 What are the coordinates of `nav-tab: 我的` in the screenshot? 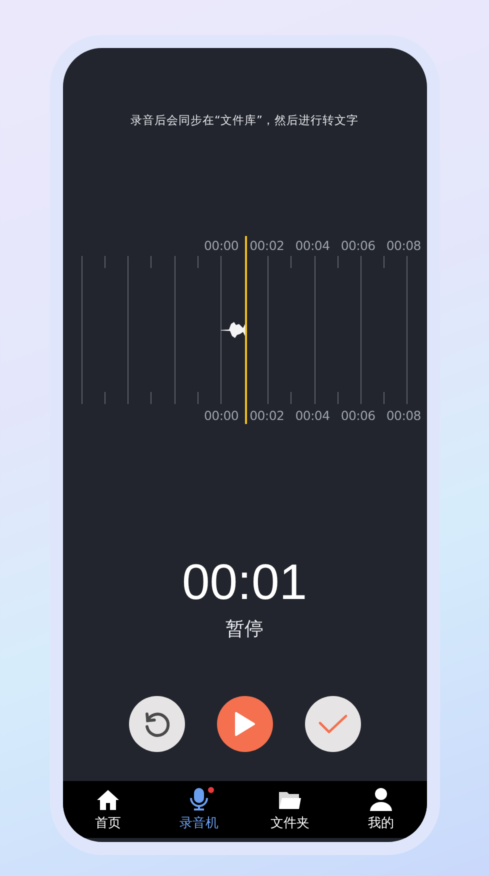 It's located at (381, 809).